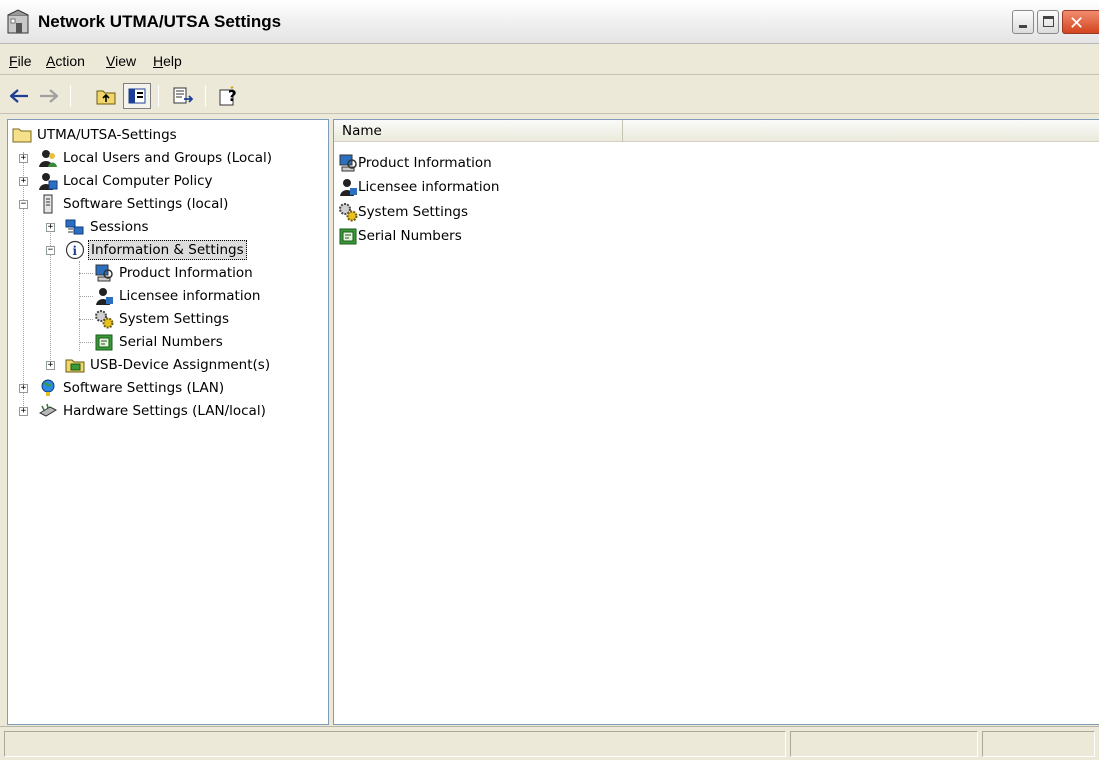  I want to click on tree-item-sessions: Sessions, so click(108, 227).